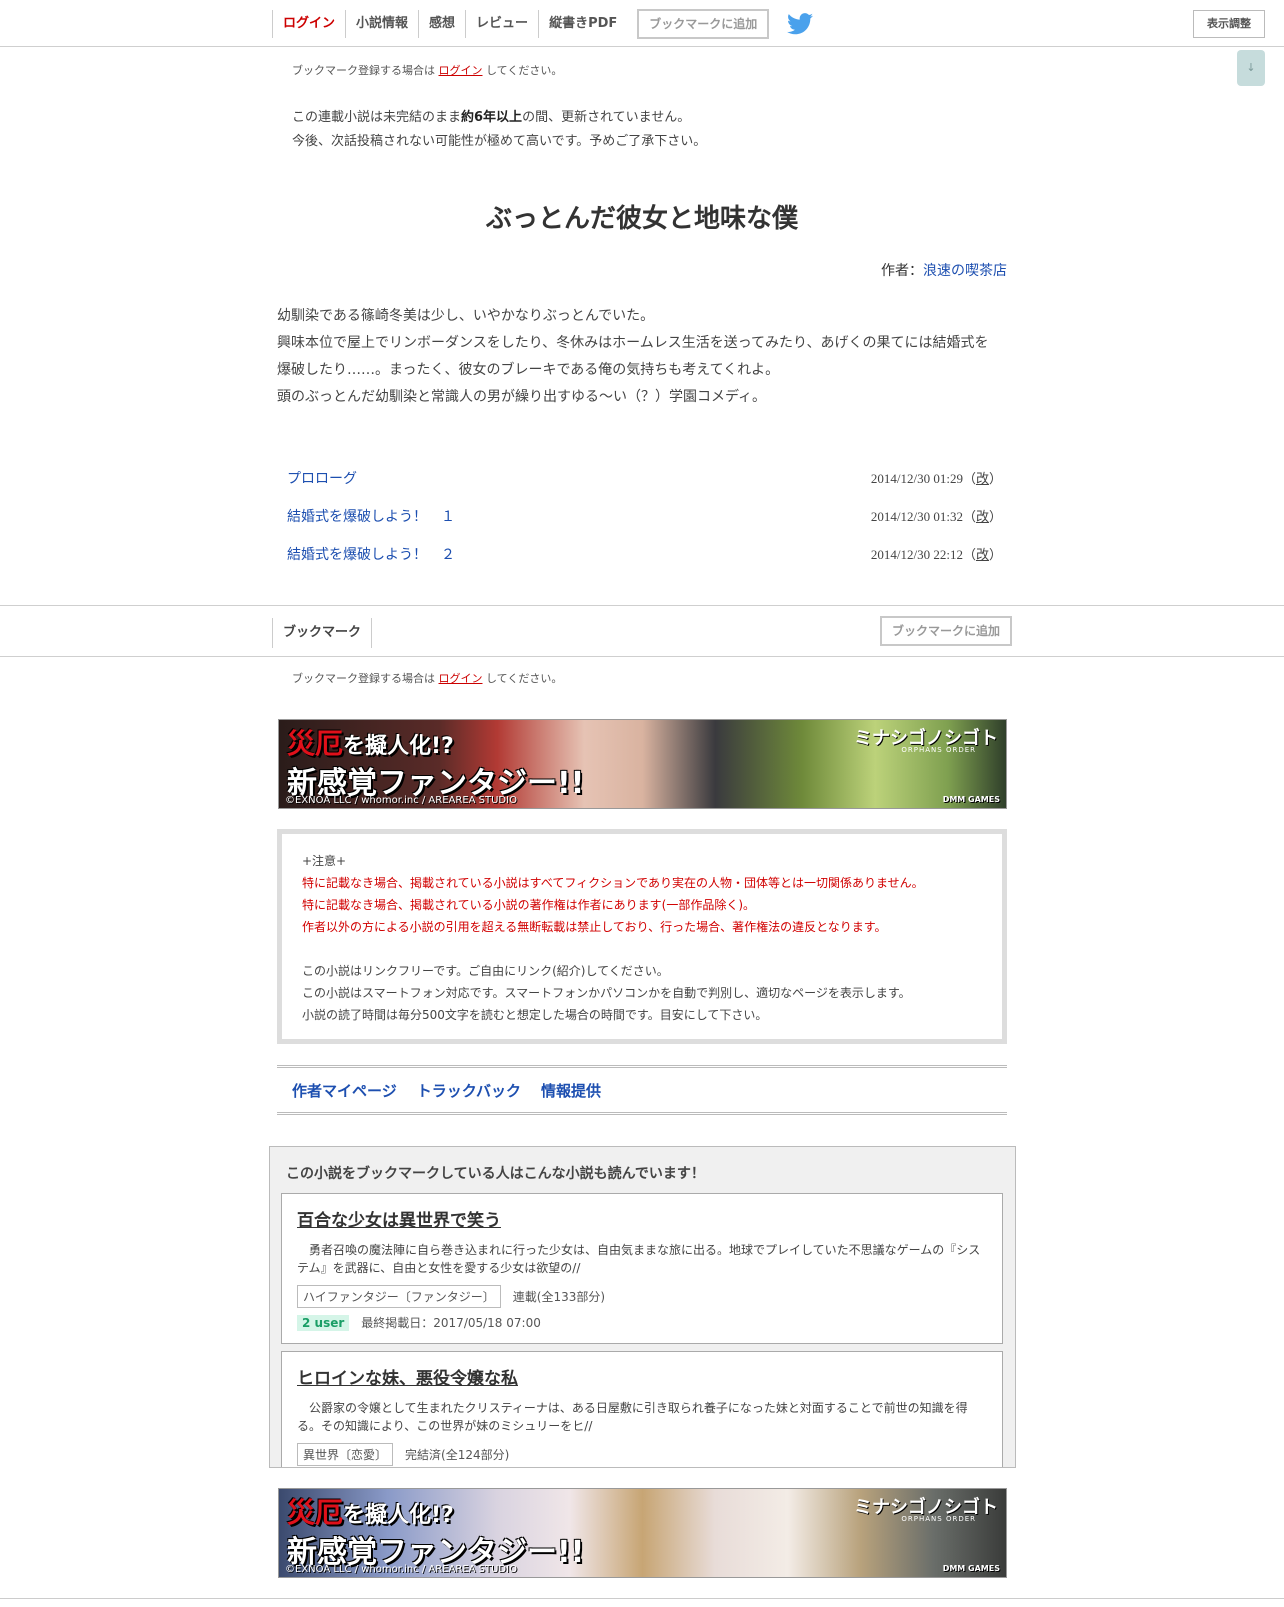 This screenshot has height=1607, width=1284. I want to click on chapter-date: 2014/12/30 01:32（改）, so click(936, 516).